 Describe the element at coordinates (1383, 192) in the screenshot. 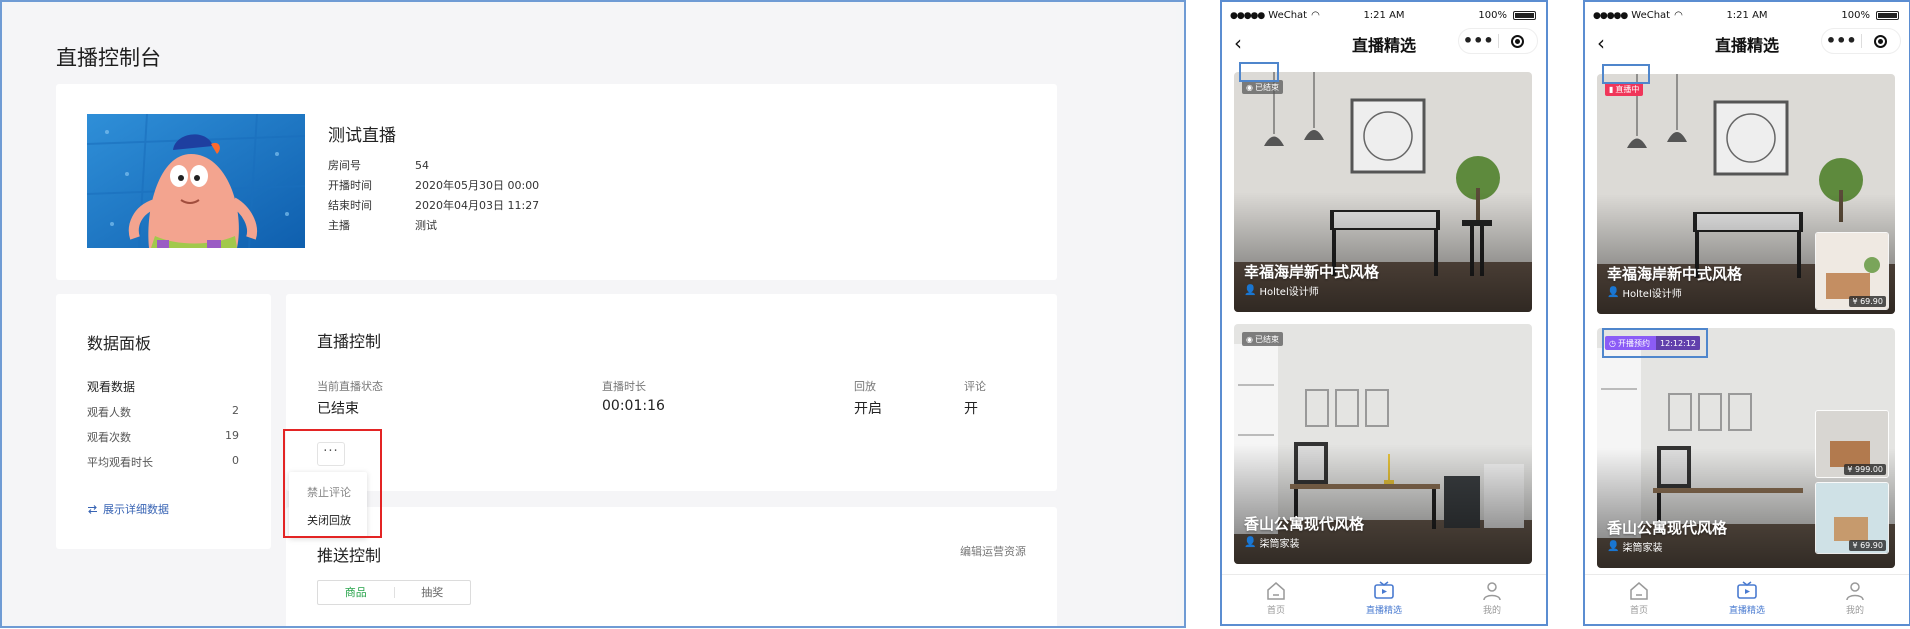

I see `live-card: ◉ 已结束 幸福海岸新中式风格 👤 Holtel设计师` at that location.